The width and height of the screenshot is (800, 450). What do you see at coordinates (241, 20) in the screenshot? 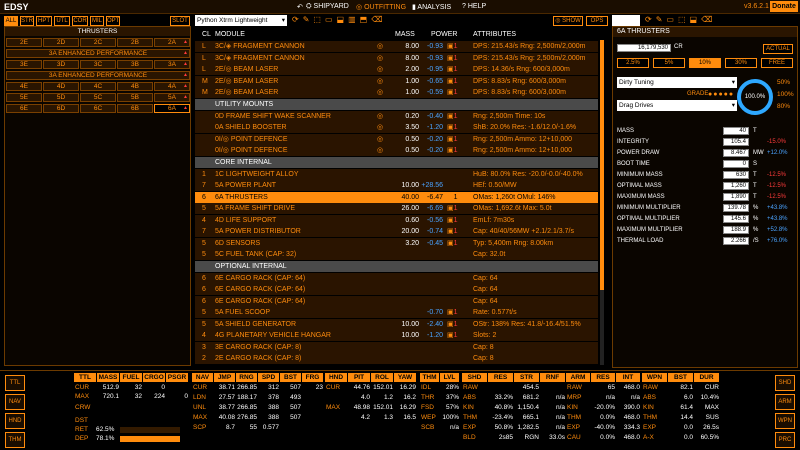
I see `ship-select: Python Xtrm Lightweight ▾` at bounding box center [241, 20].